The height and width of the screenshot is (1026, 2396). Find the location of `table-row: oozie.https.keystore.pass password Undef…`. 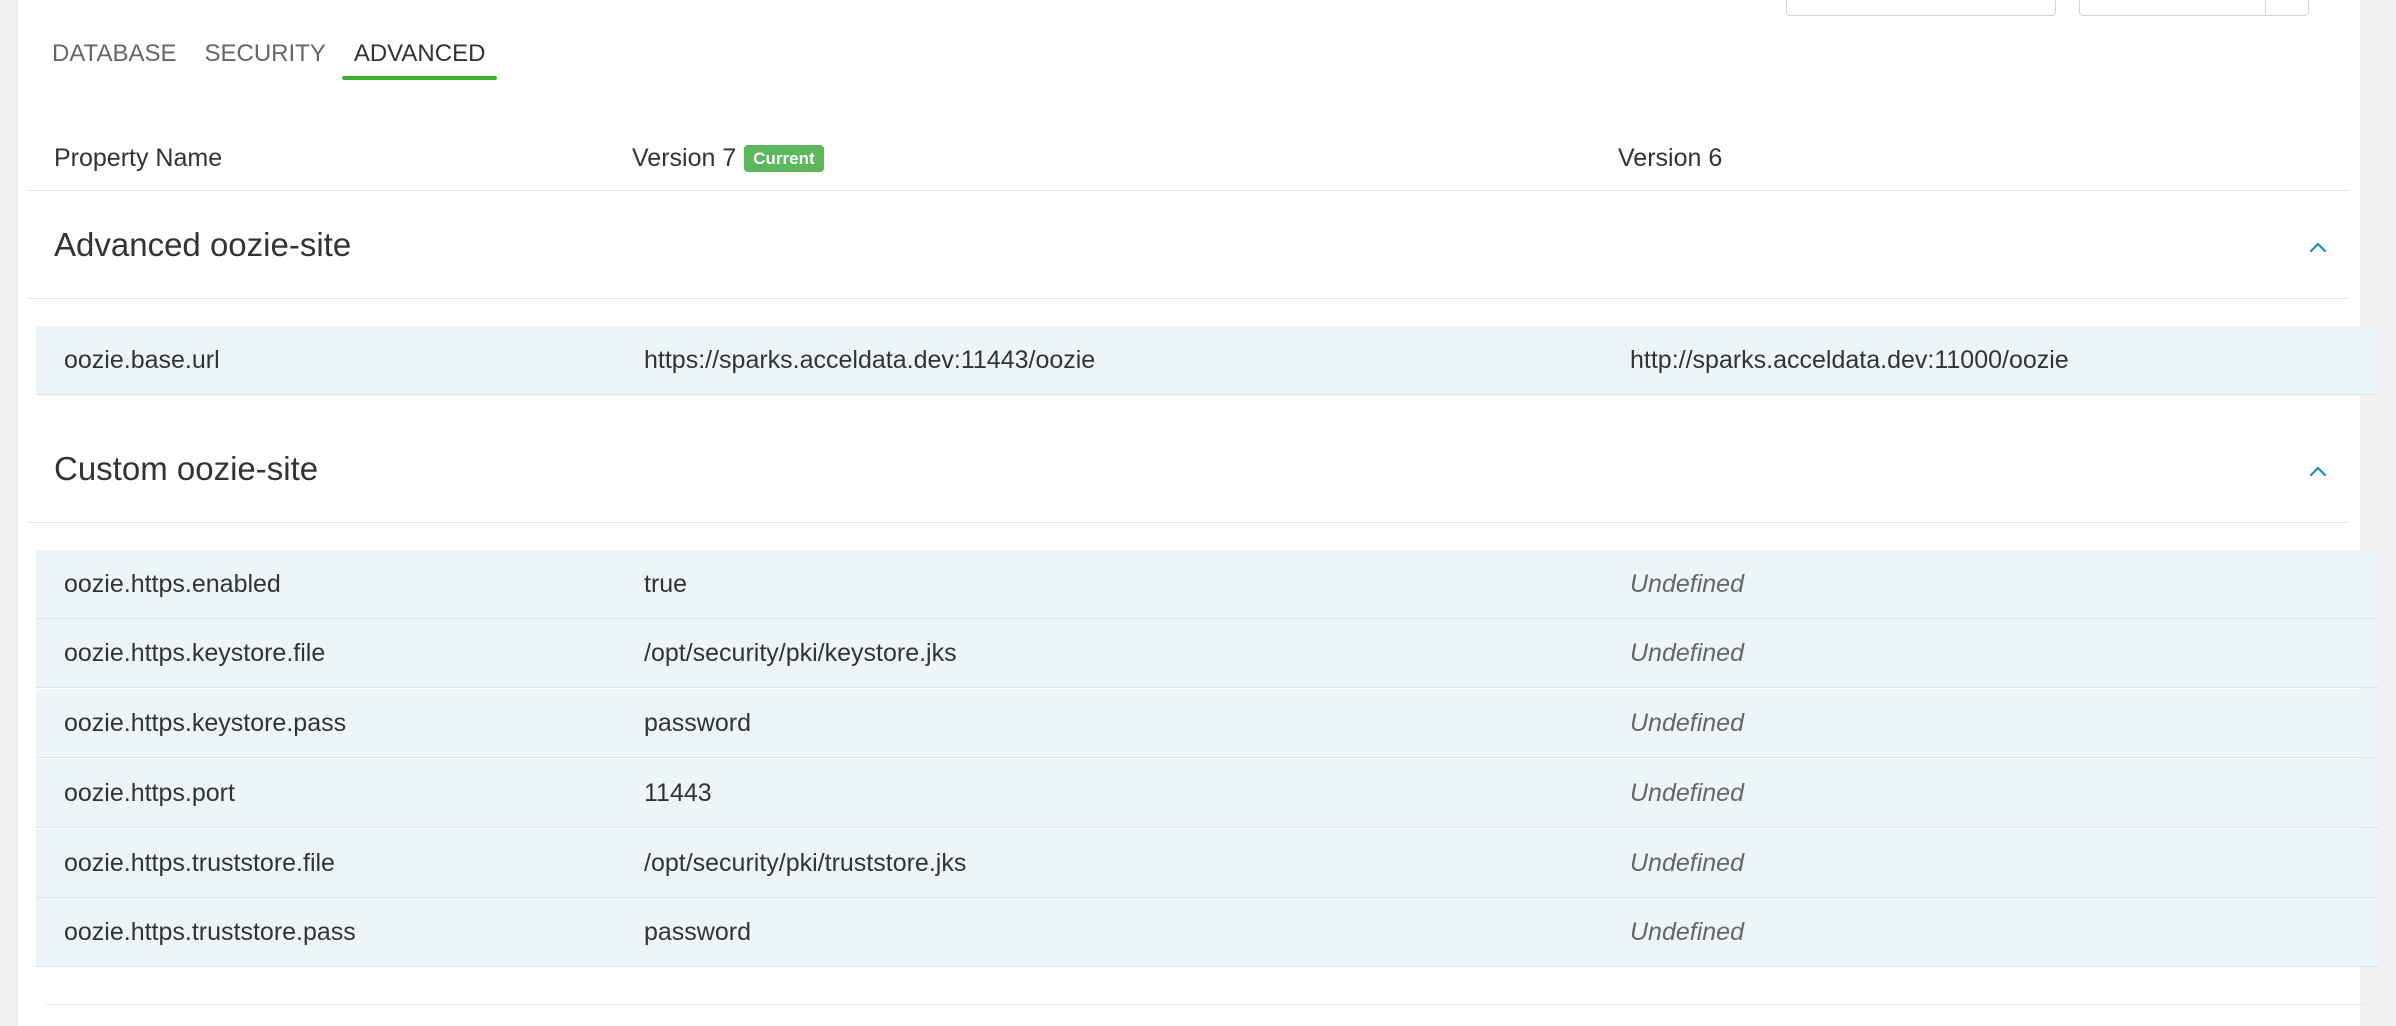

table-row: oozie.https.keystore.pass password Undef… is located at coordinates (1207, 723).